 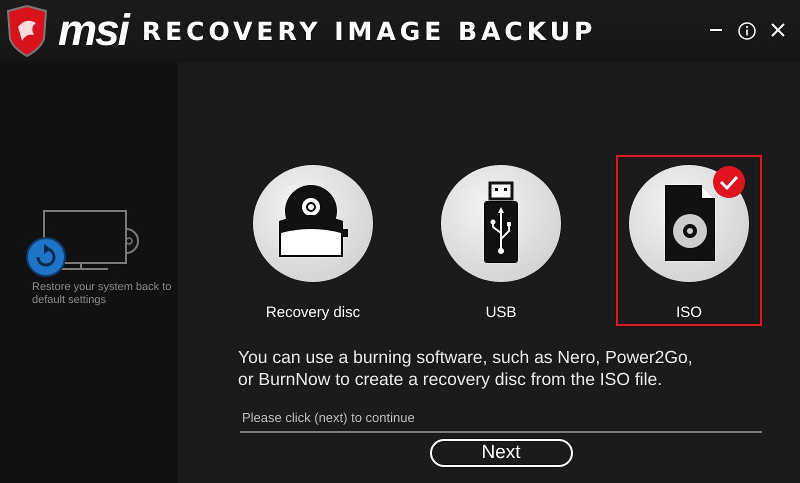 What do you see at coordinates (466, 368) in the screenshot?
I see `description-text: You can use a burning software, such as Nero, Power2Go, or BurnNow to create a recovery disc from the ISO file.` at bounding box center [466, 368].